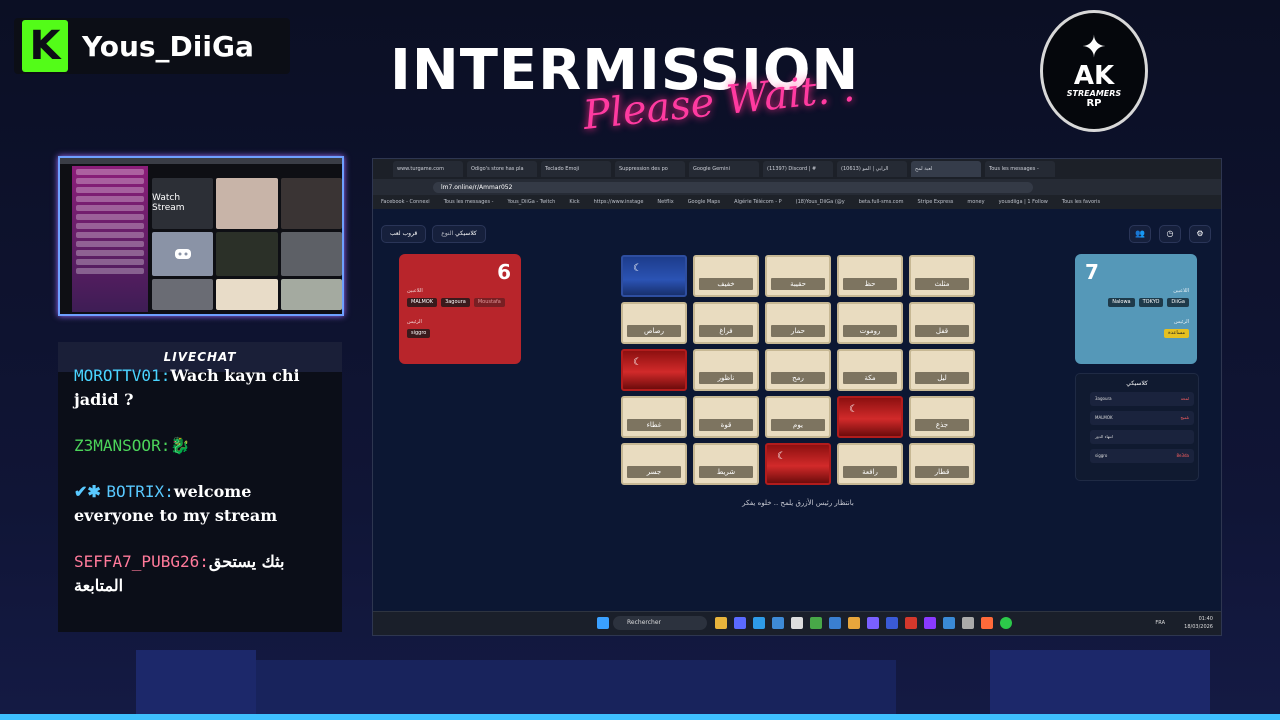  What do you see at coordinates (665, 202) in the screenshot?
I see `bookmark: Netflix` at bounding box center [665, 202].